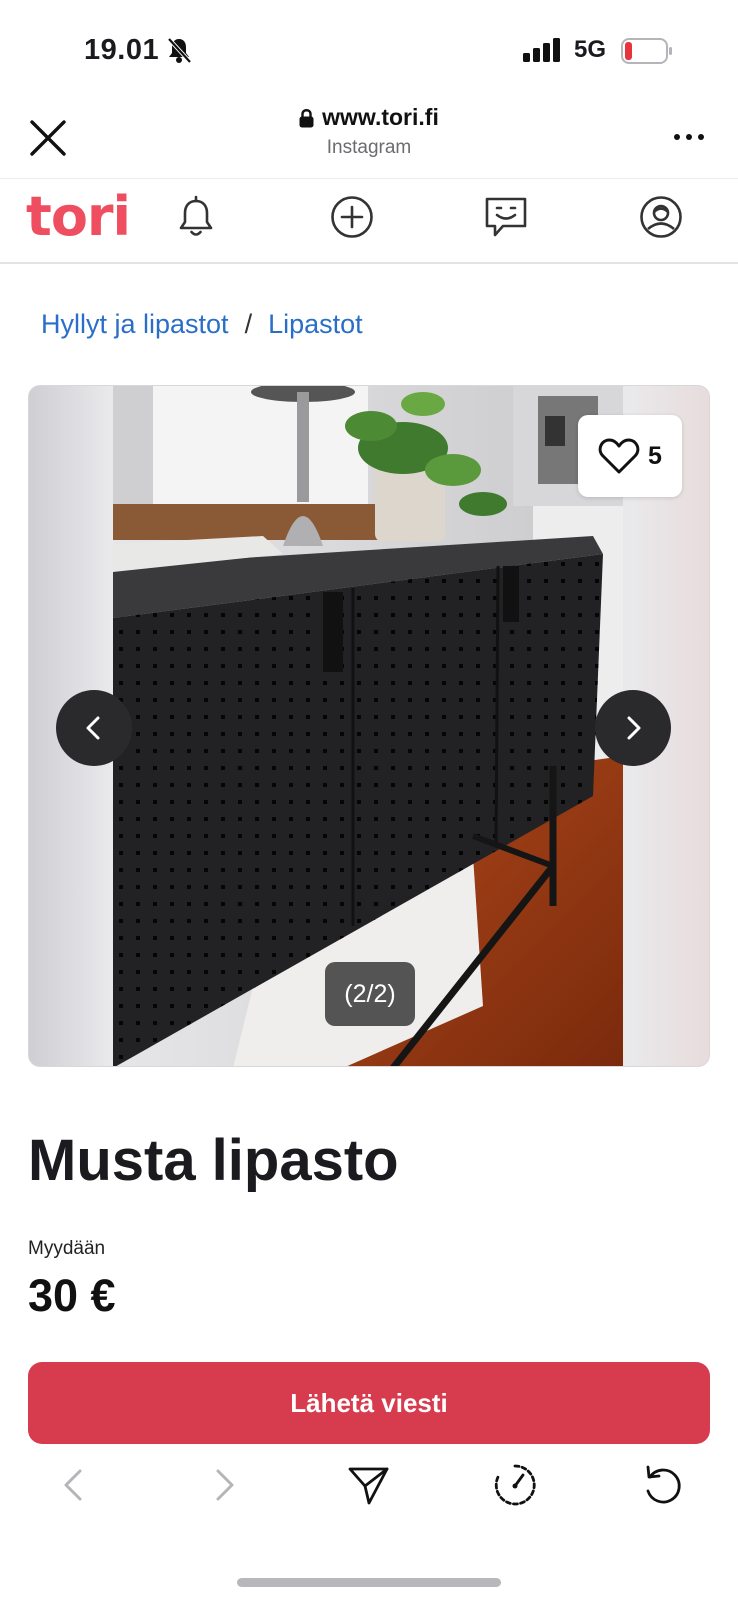  What do you see at coordinates (196, 217) in the screenshot?
I see `notifications-bell-icon` at bounding box center [196, 217].